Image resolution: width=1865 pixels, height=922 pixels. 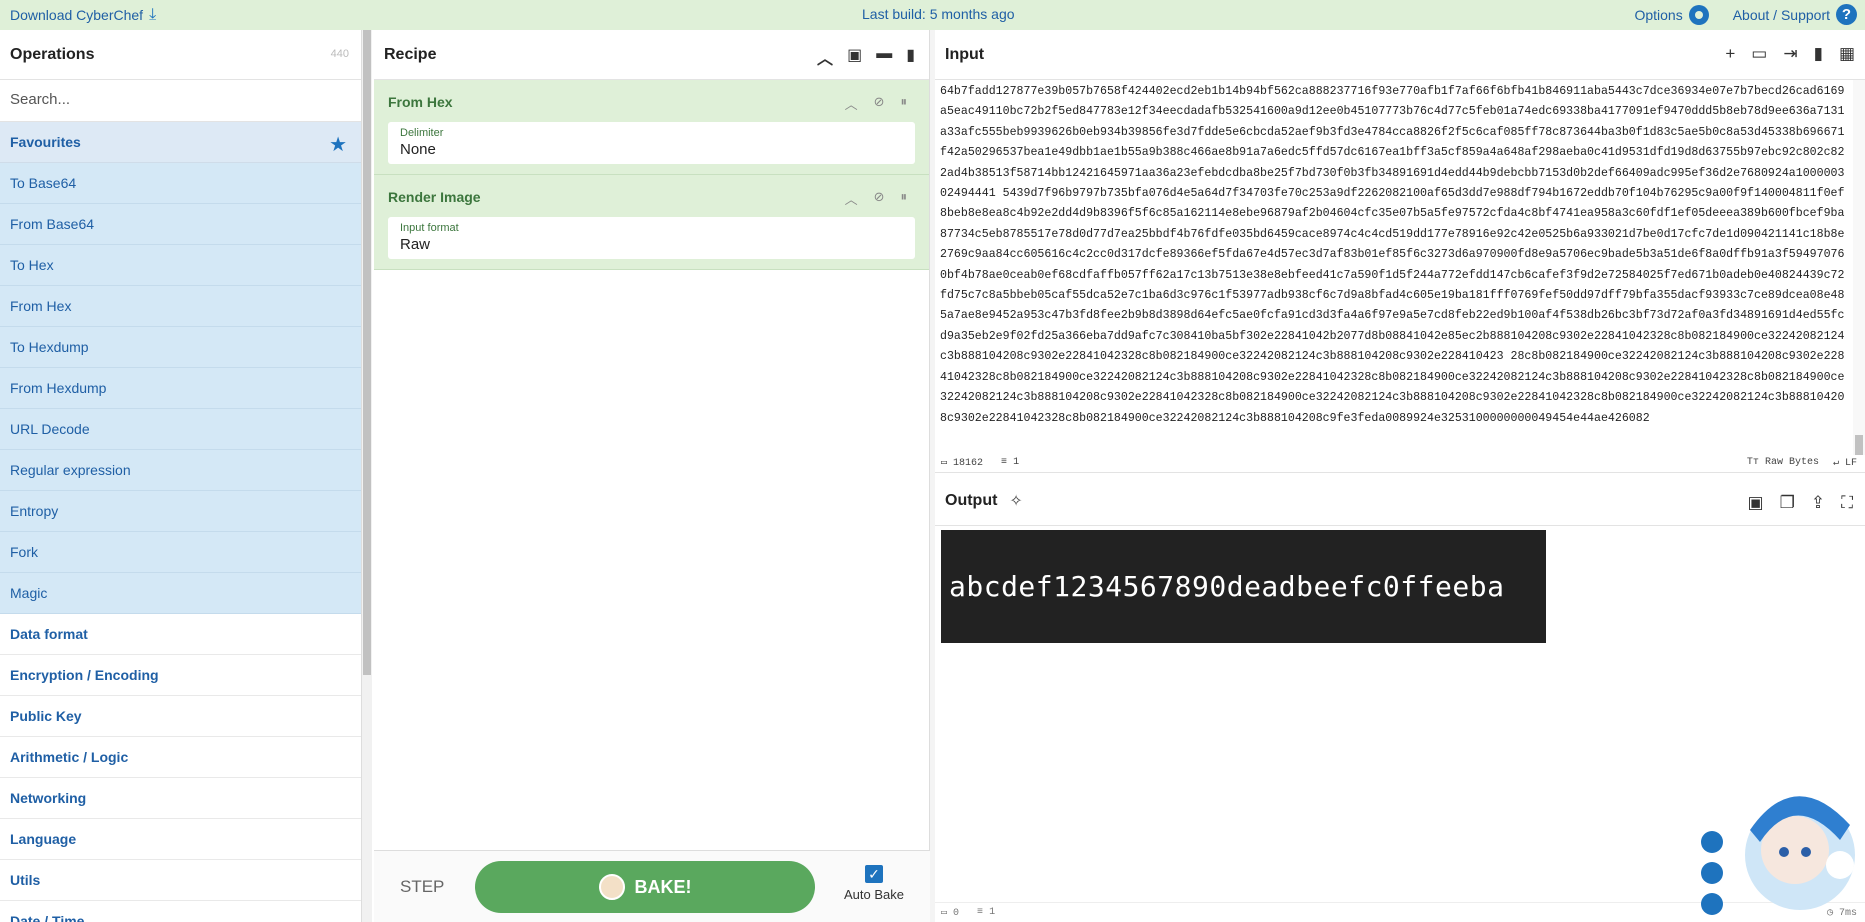 I want to click on category-data-format: Data format, so click(x=180, y=634).